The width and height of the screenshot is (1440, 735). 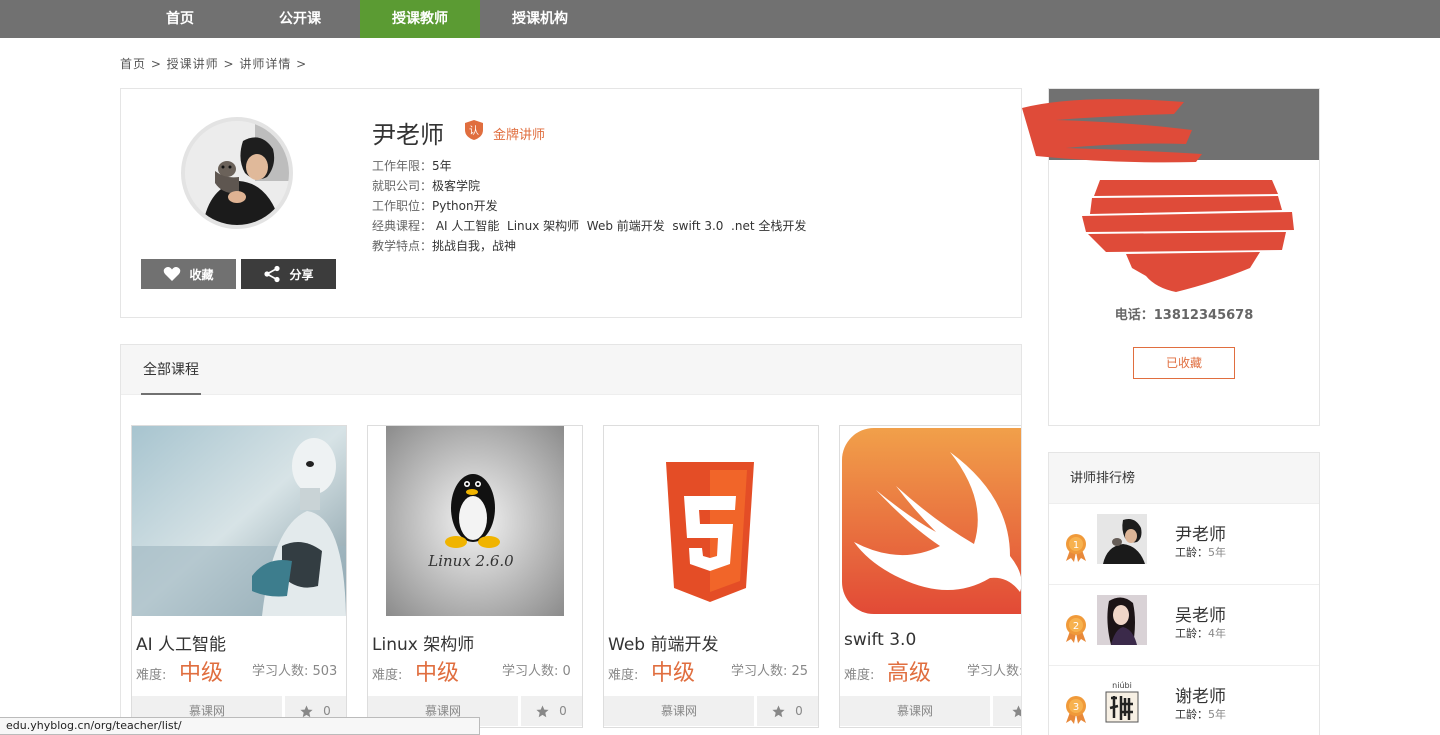 What do you see at coordinates (994, 671) in the screenshot?
I see `students-count: 学习人数:` at bounding box center [994, 671].